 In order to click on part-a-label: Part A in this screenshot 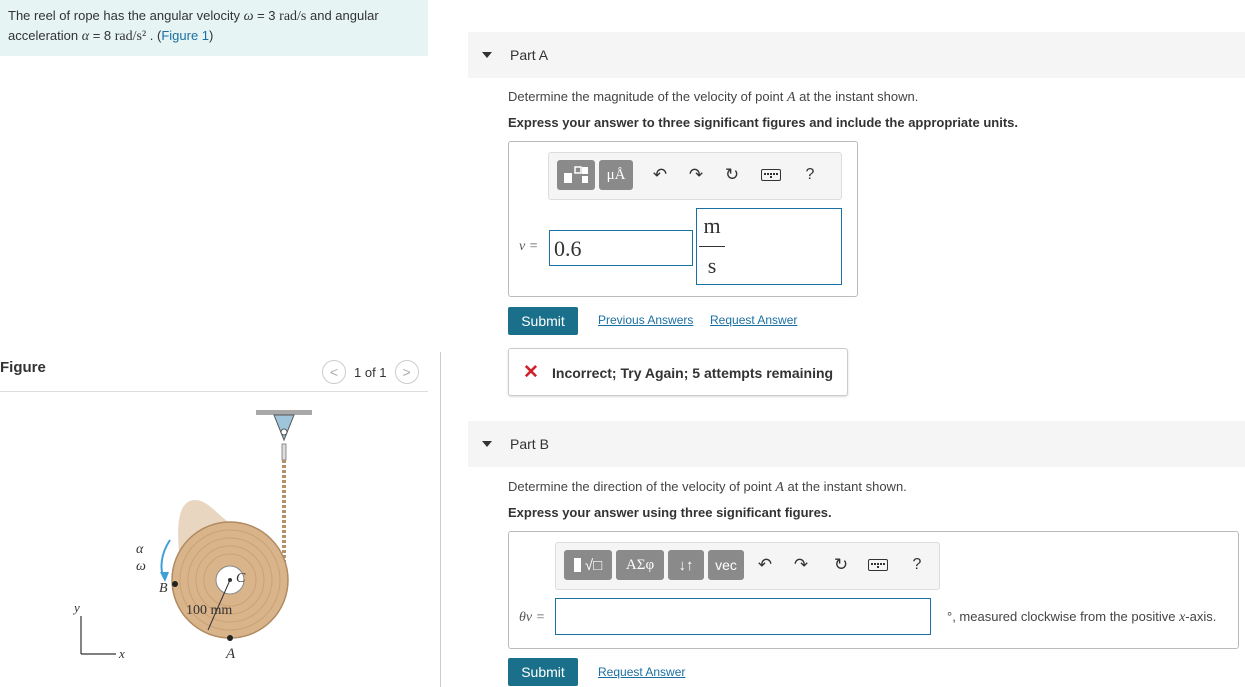, I will do `click(529, 55)`.